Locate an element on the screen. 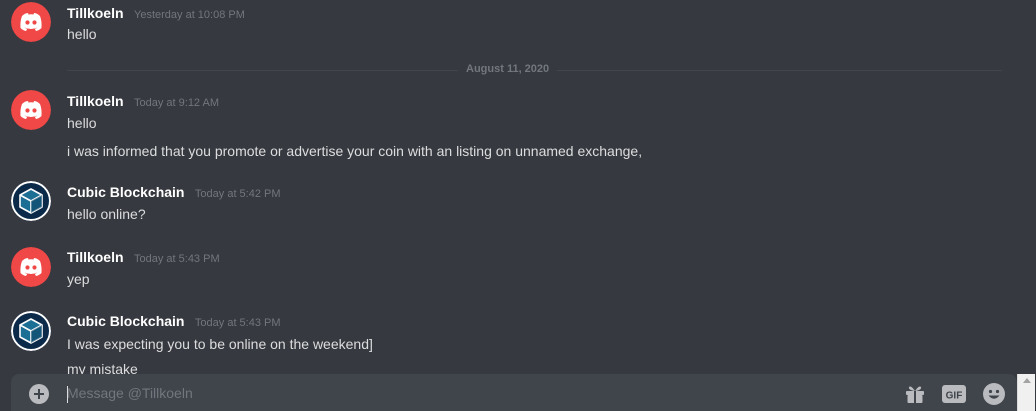  gif-icon: GIF is located at coordinates (954, 396).